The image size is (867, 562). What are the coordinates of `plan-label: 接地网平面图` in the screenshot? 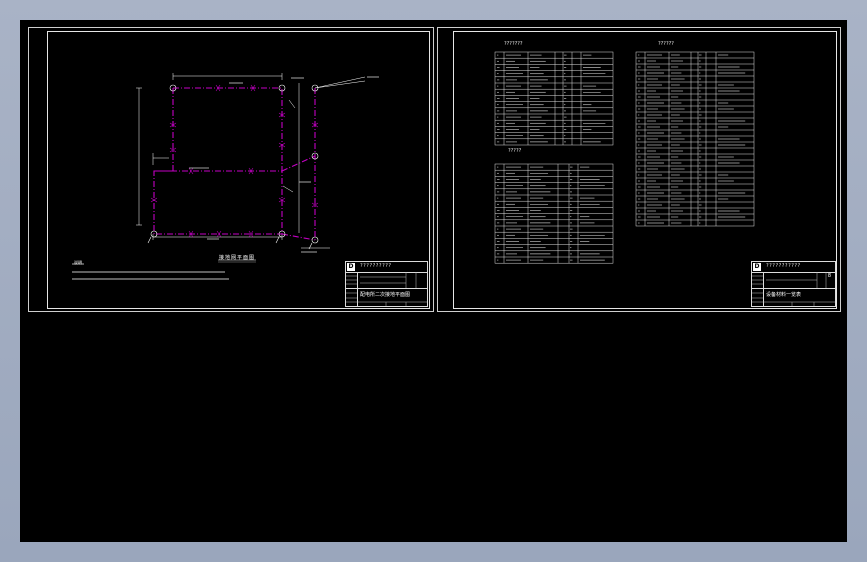 It's located at (237, 258).